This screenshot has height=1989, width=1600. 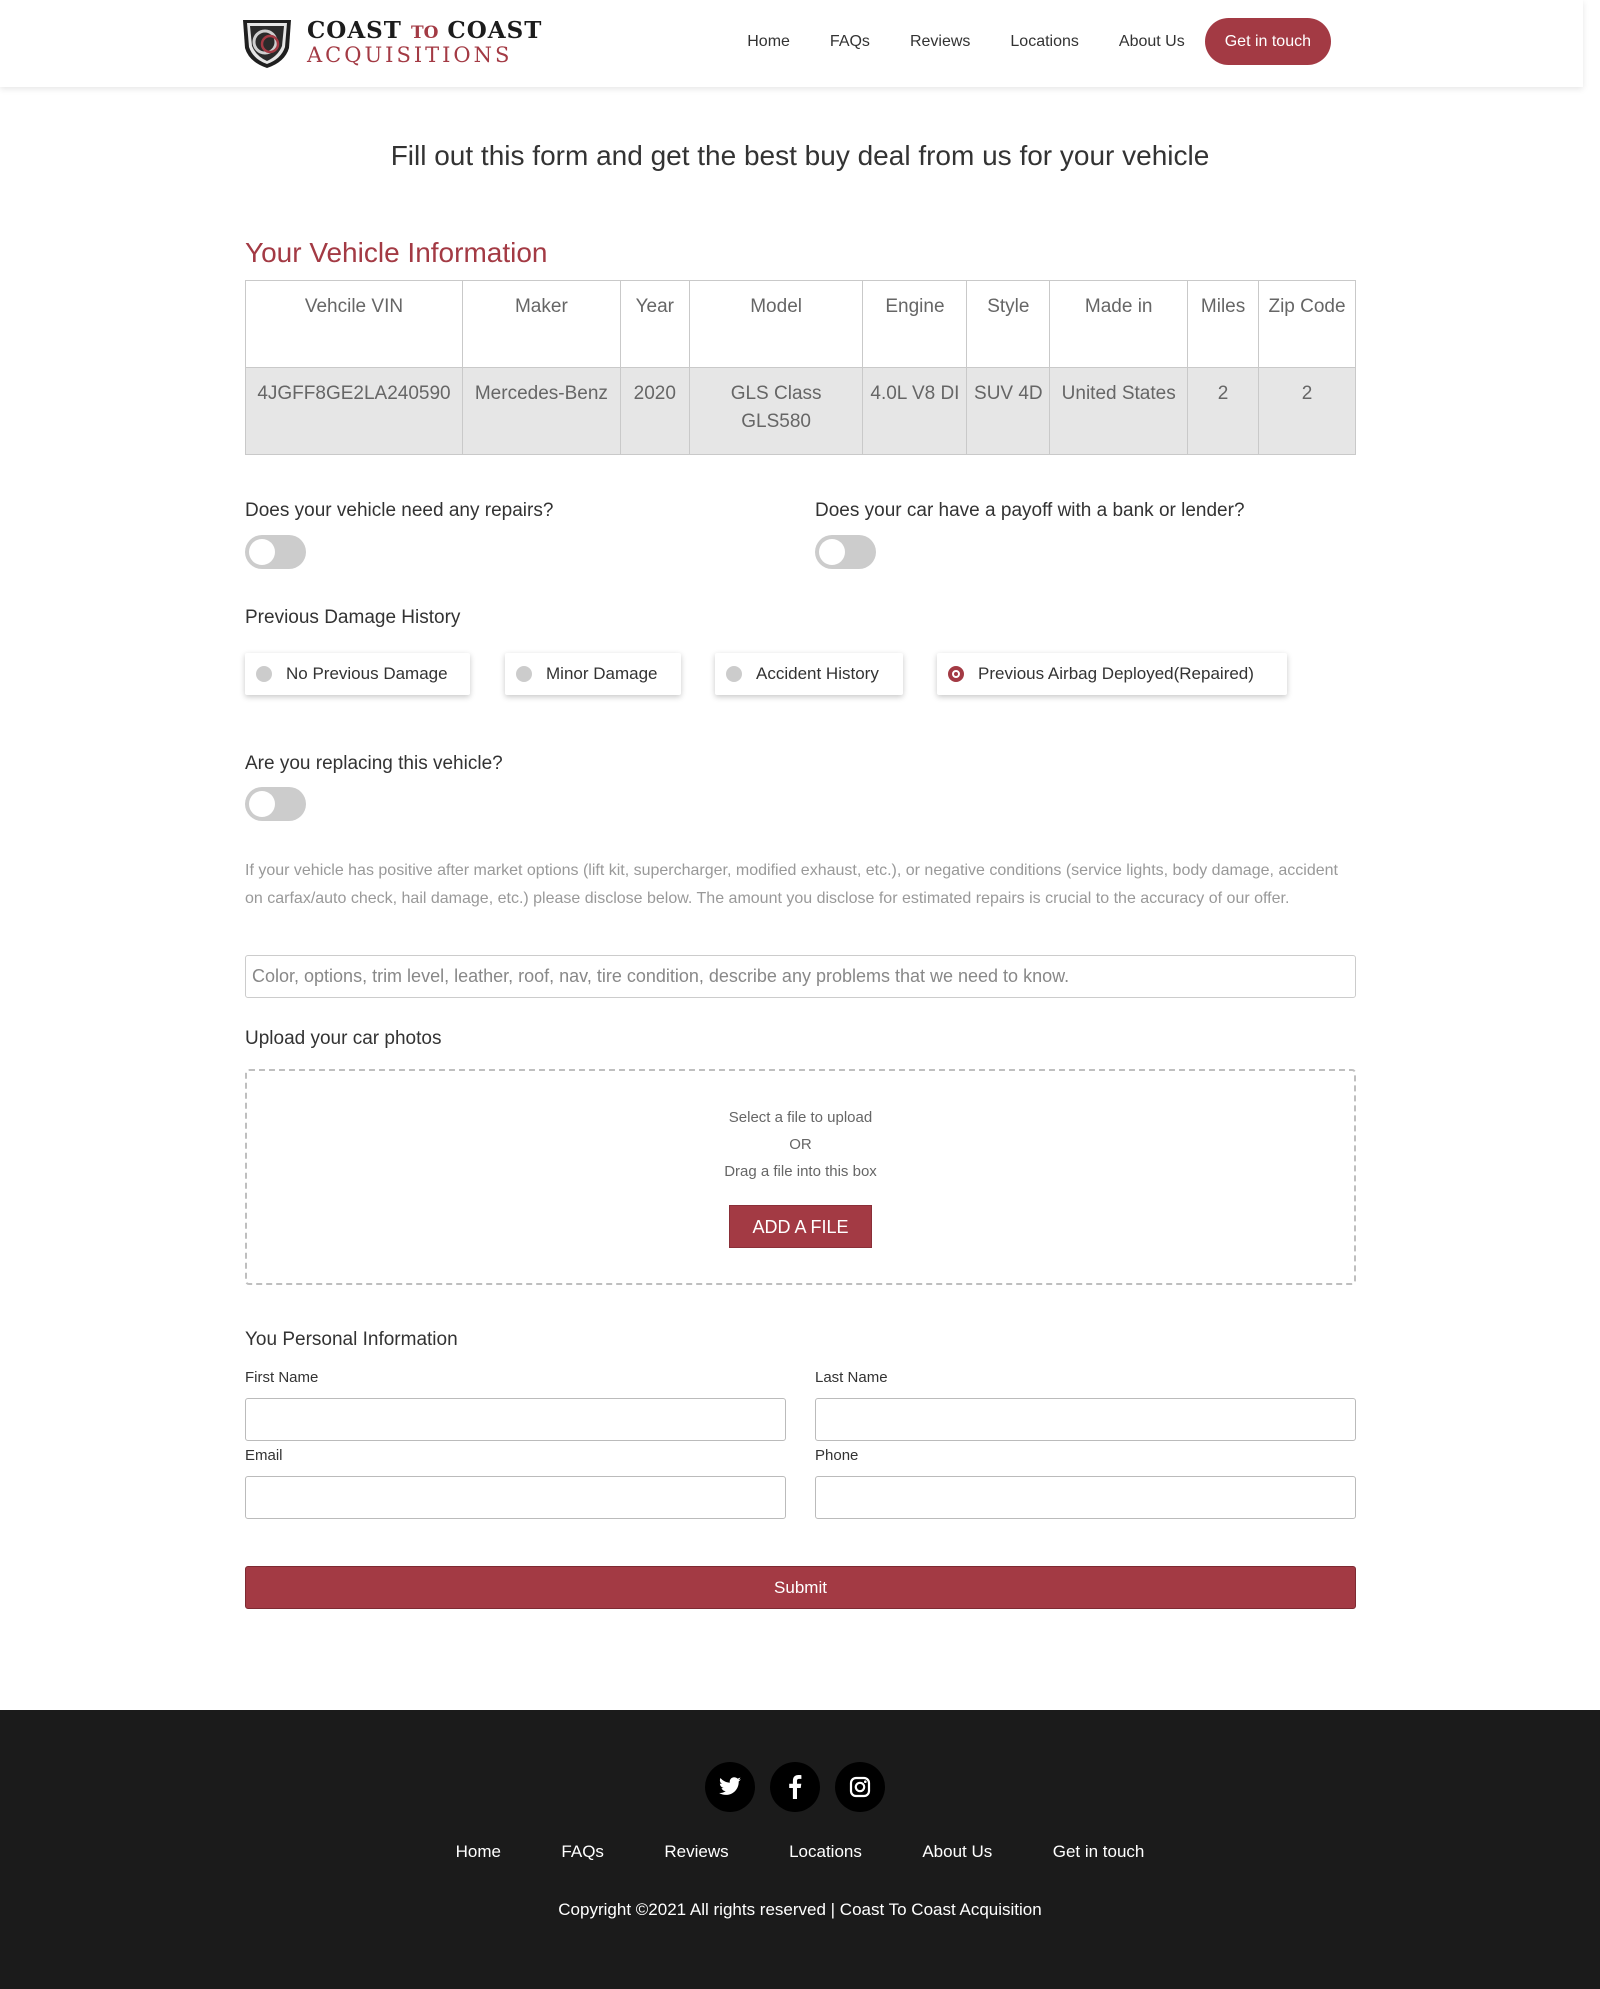 I want to click on replacing-toggle, so click(x=275, y=804).